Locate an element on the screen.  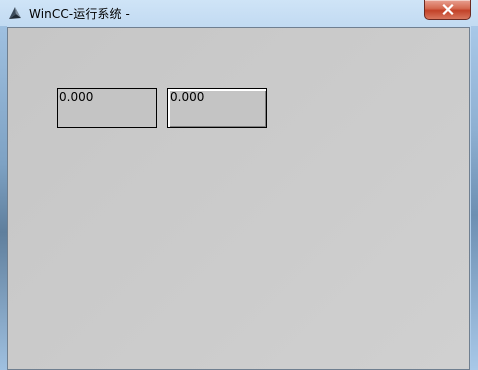
io-field-1: 0.000 is located at coordinates (107, 108).